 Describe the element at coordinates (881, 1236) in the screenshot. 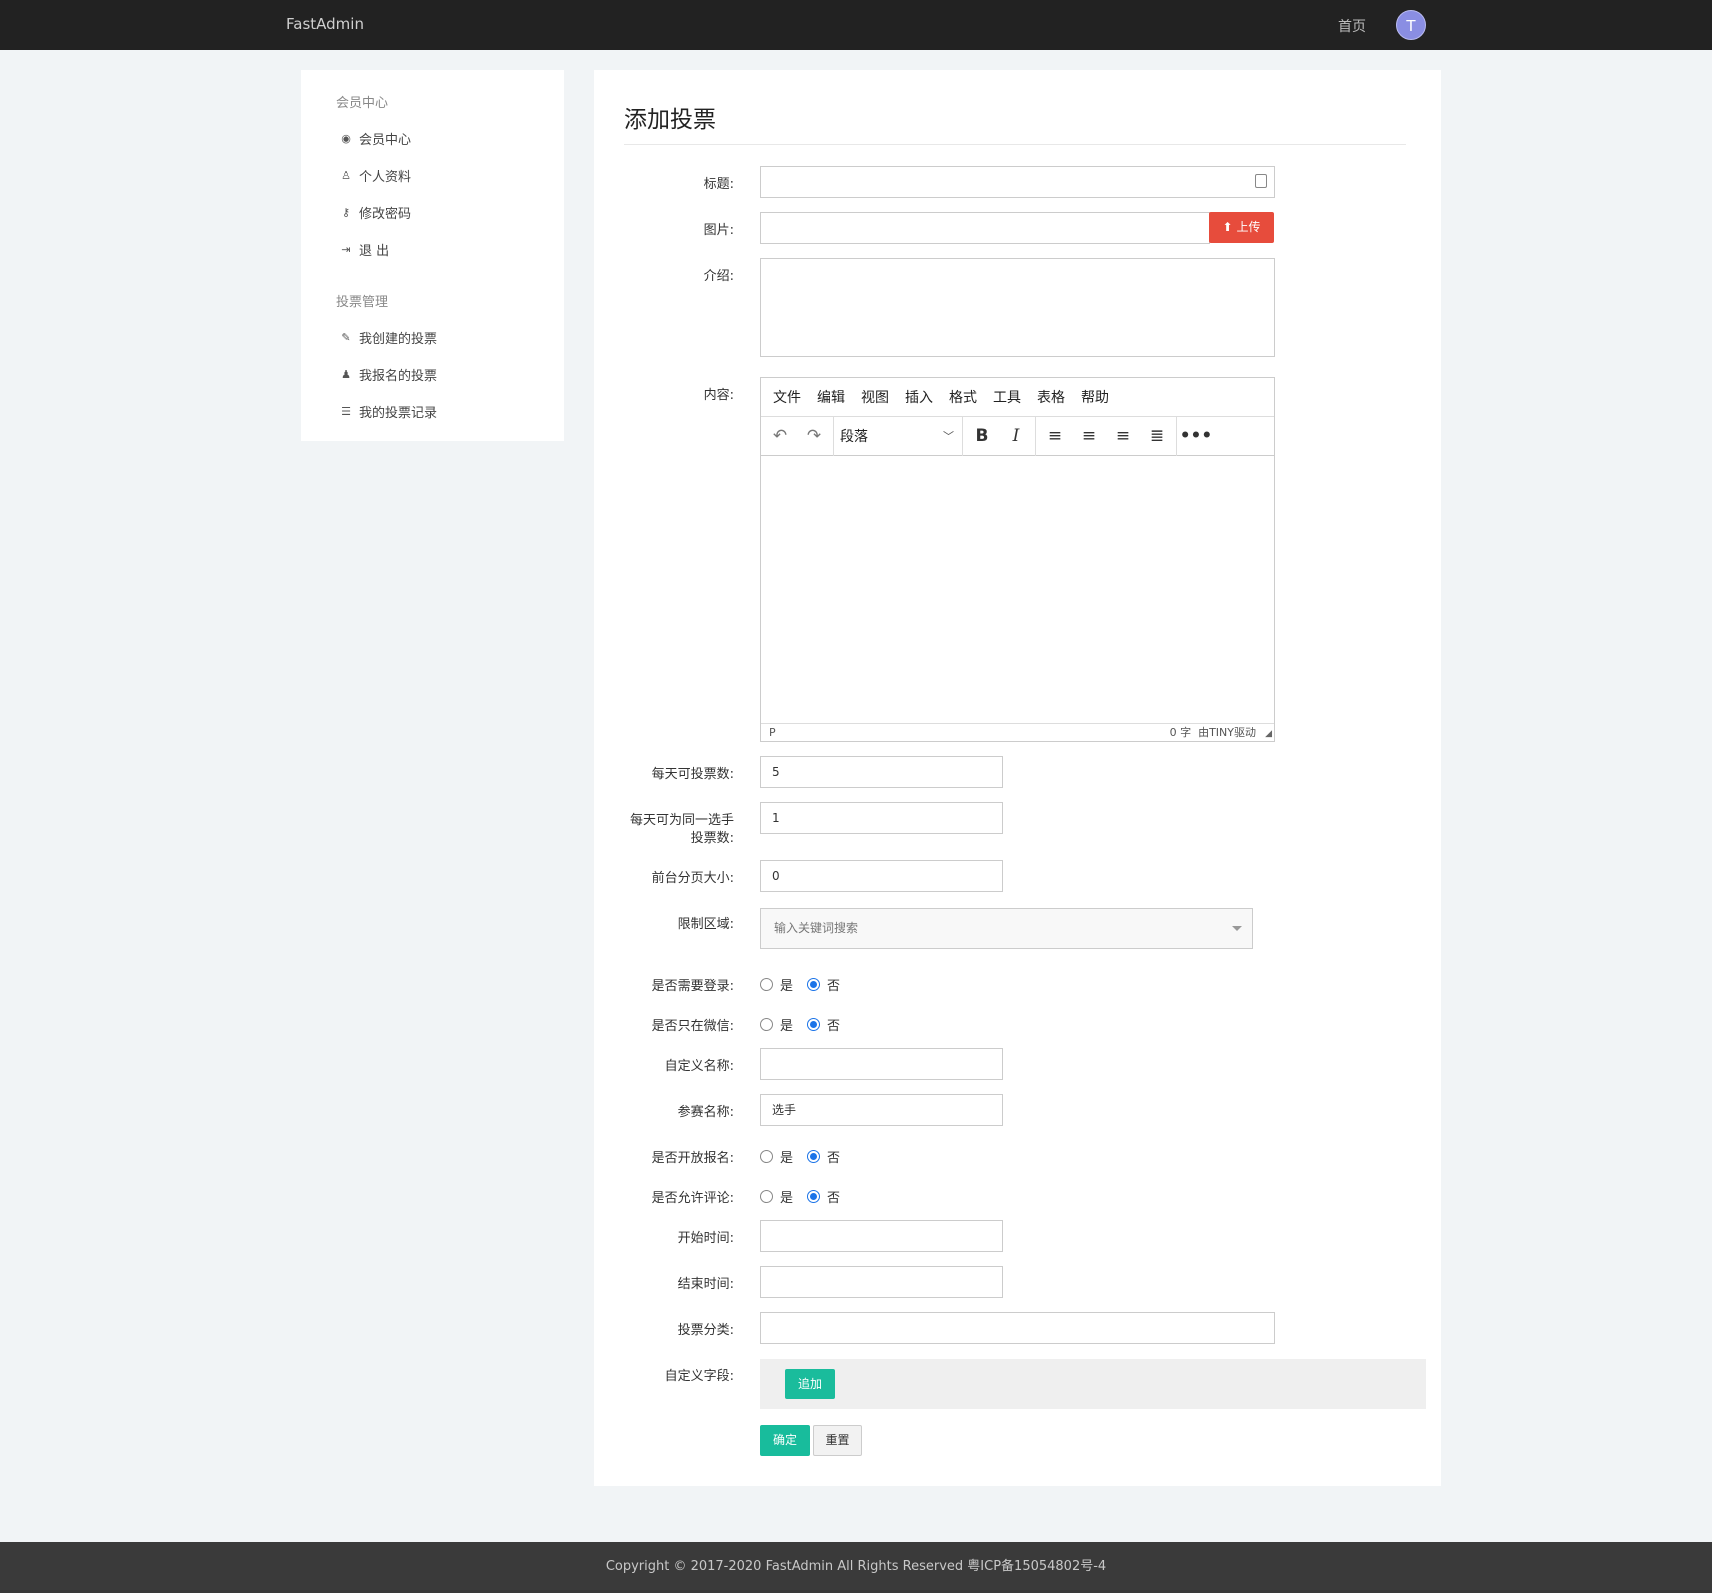

I see `start-time-input` at that location.